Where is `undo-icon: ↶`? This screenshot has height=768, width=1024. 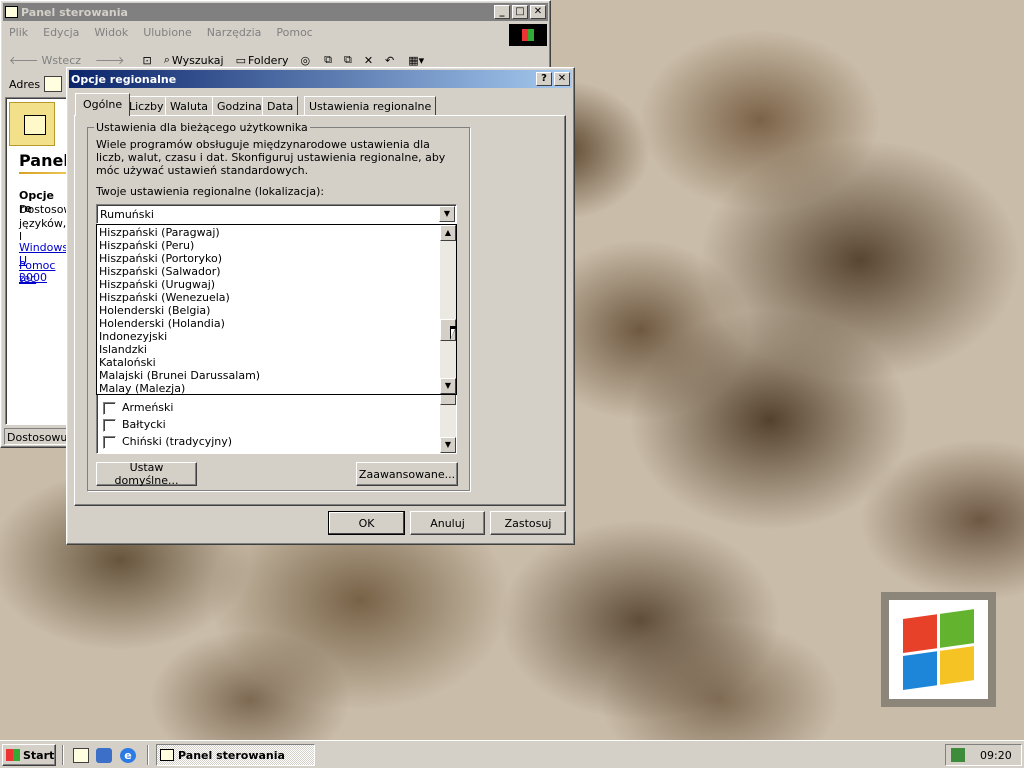
undo-icon: ↶ is located at coordinates (389, 60).